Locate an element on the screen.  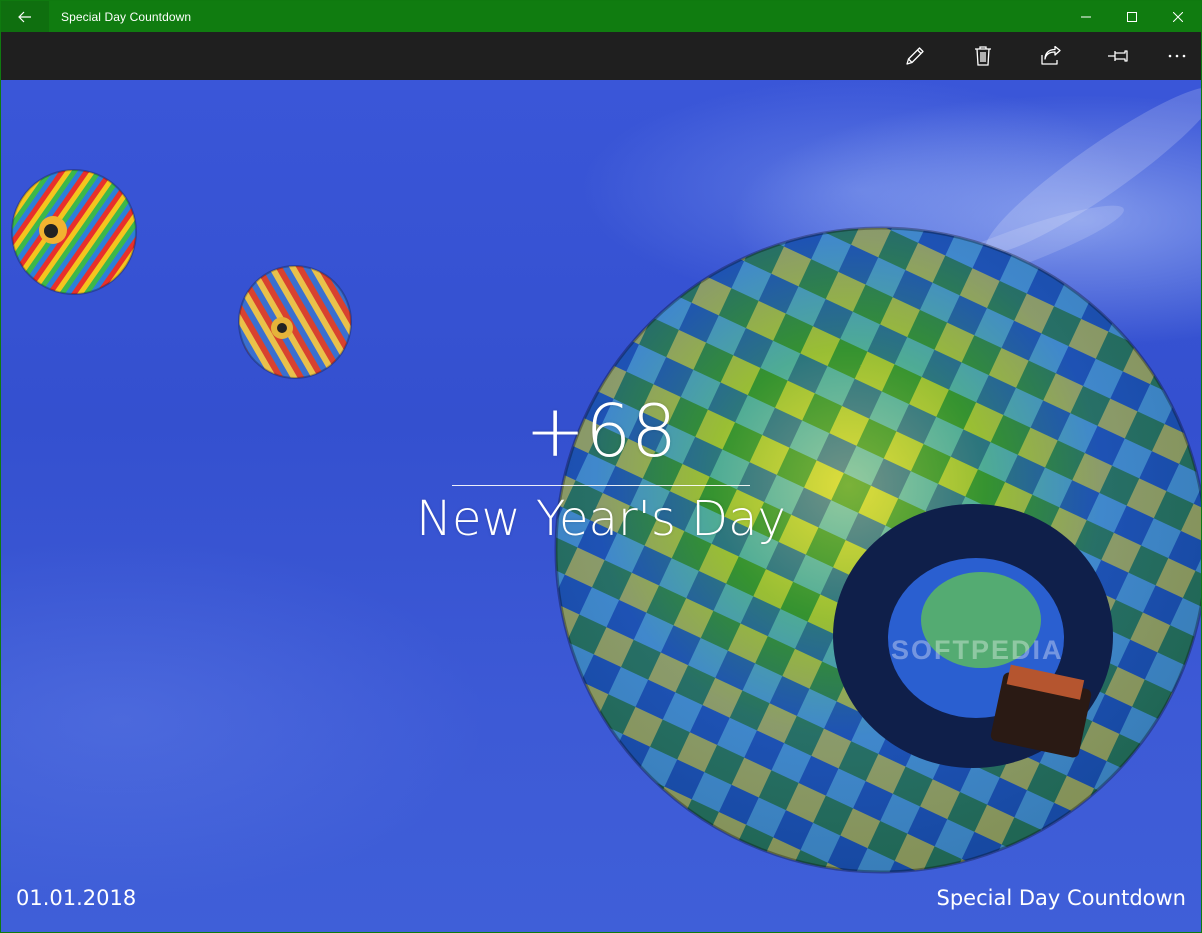
event-date: 01.01.2018 is located at coordinates (76, 898).